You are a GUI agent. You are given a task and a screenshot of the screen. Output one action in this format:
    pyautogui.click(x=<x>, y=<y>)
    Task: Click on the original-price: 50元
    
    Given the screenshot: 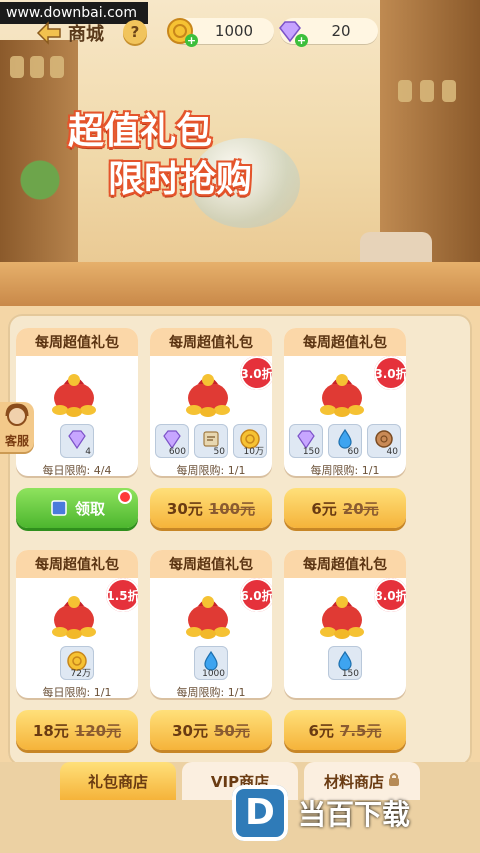 What is the action you would take?
    pyautogui.click(x=232, y=730)
    